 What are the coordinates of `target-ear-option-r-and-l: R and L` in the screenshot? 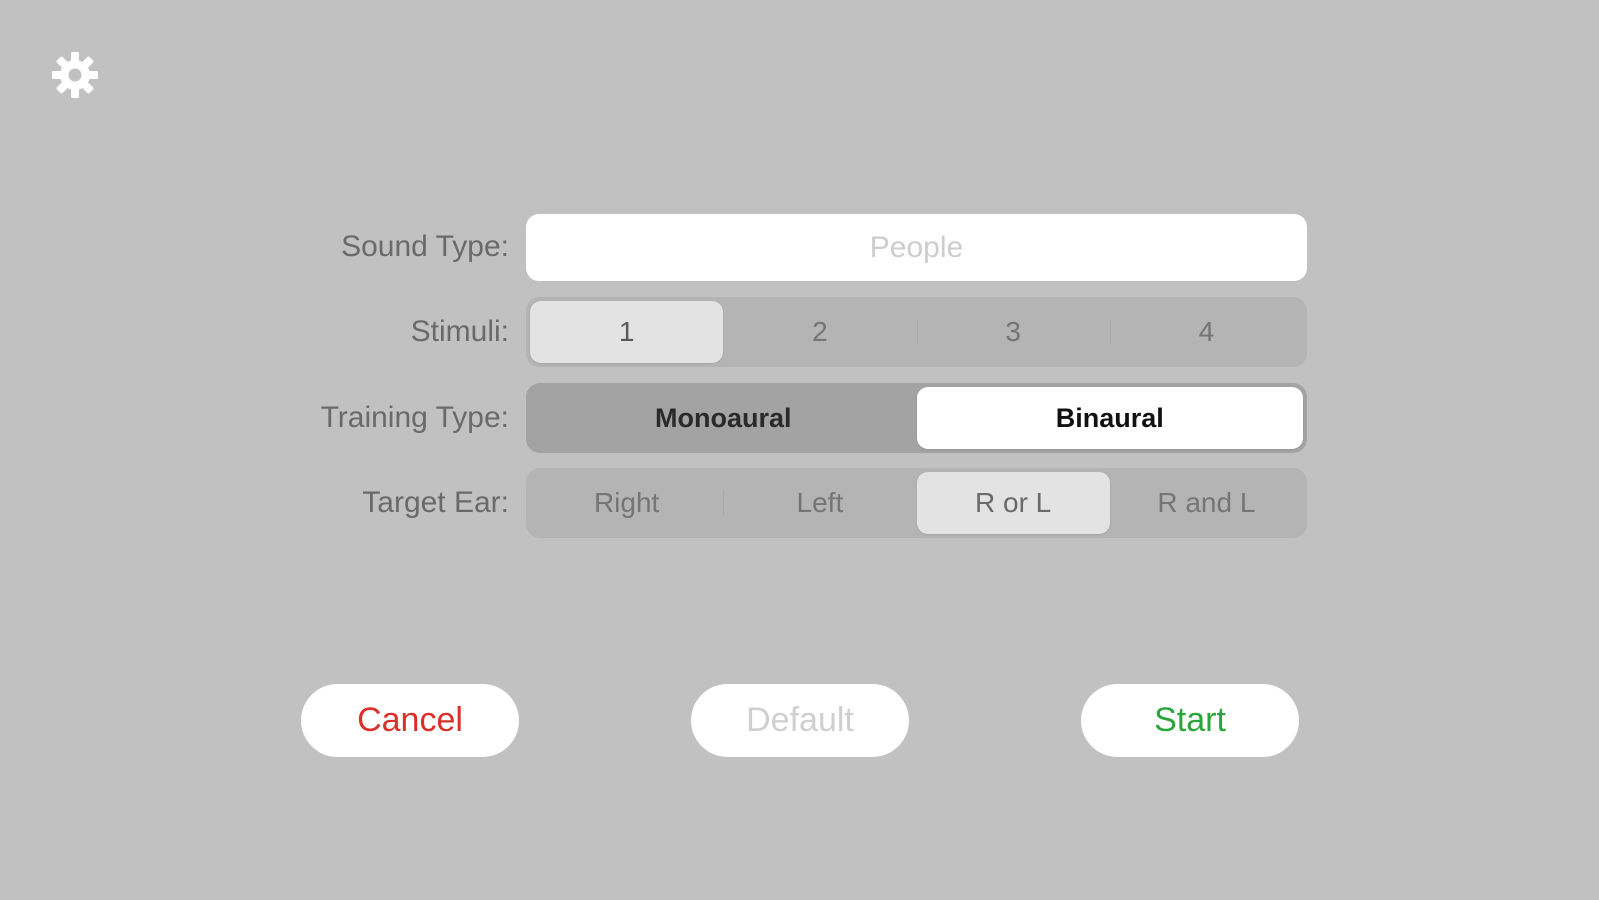 It's located at (1206, 503).